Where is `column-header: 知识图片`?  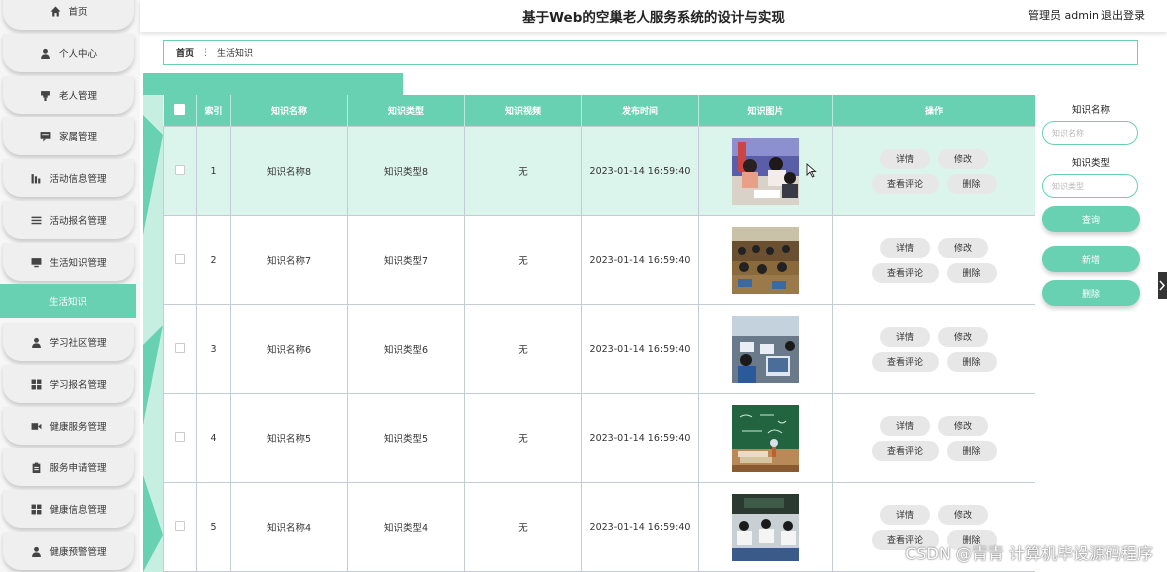
column-header: 知识图片 is located at coordinates (765, 111).